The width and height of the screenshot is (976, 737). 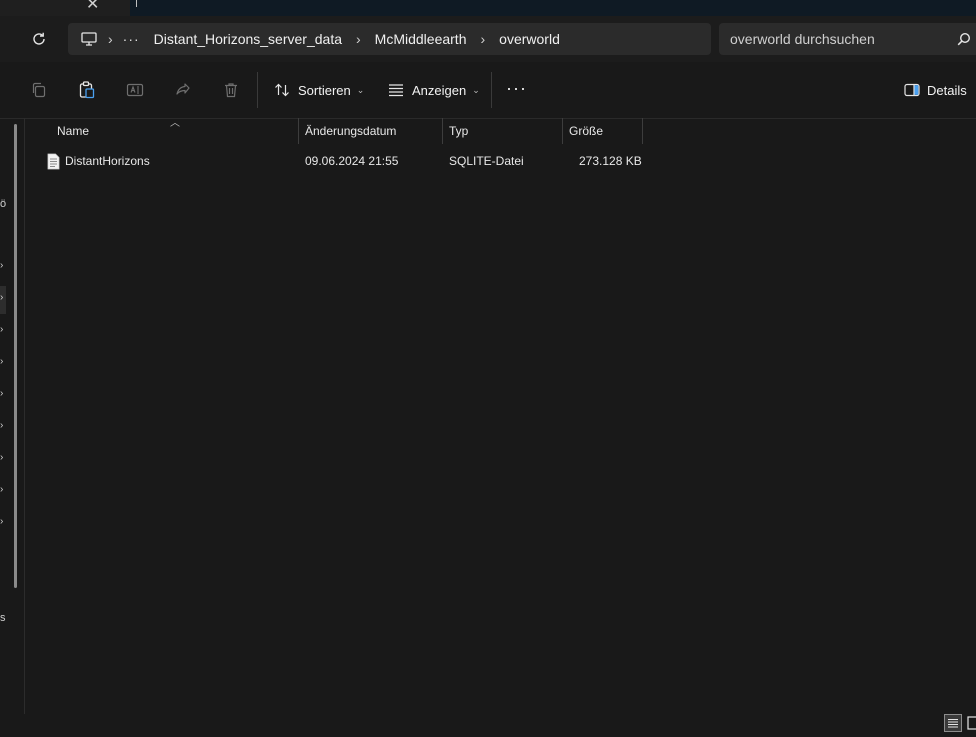 What do you see at coordinates (3, 204) in the screenshot?
I see `nav-item-fragment: ö` at bounding box center [3, 204].